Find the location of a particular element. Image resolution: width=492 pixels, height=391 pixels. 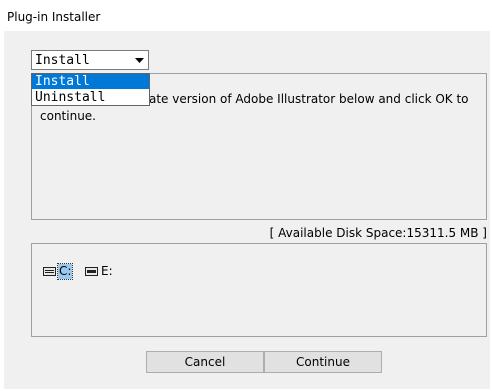

continue-button: Continue is located at coordinates (323, 362).